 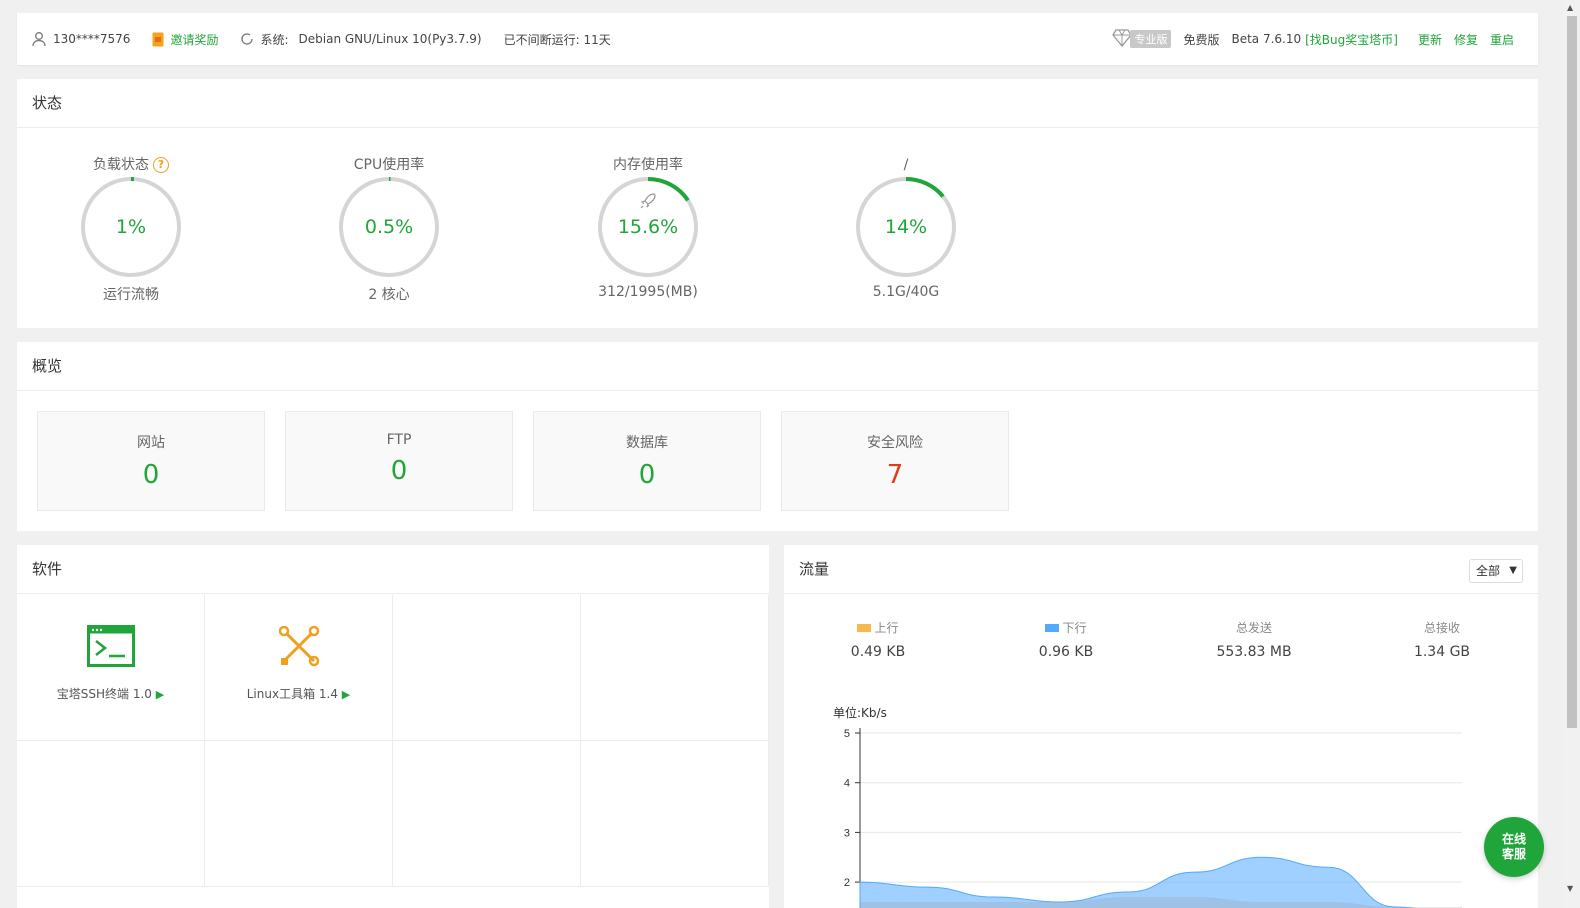 I want to click on stat-label: 下行, so click(x=1066, y=627).